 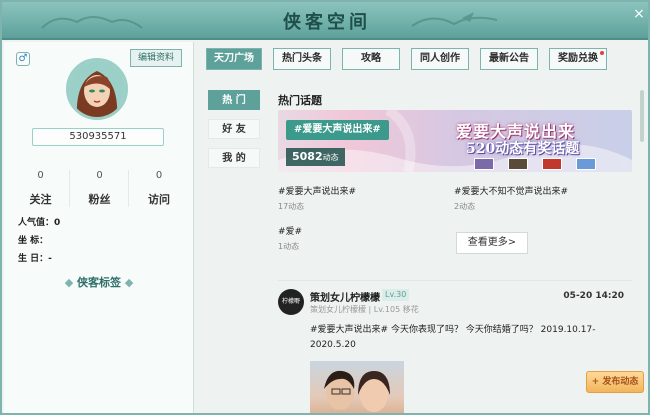 What do you see at coordinates (455, 141) in the screenshot?
I see `topic-banner: #爱要大声说出来# 5082动态 爱要大声说出来 520动态有奖话题` at bounding box center [455, 141].